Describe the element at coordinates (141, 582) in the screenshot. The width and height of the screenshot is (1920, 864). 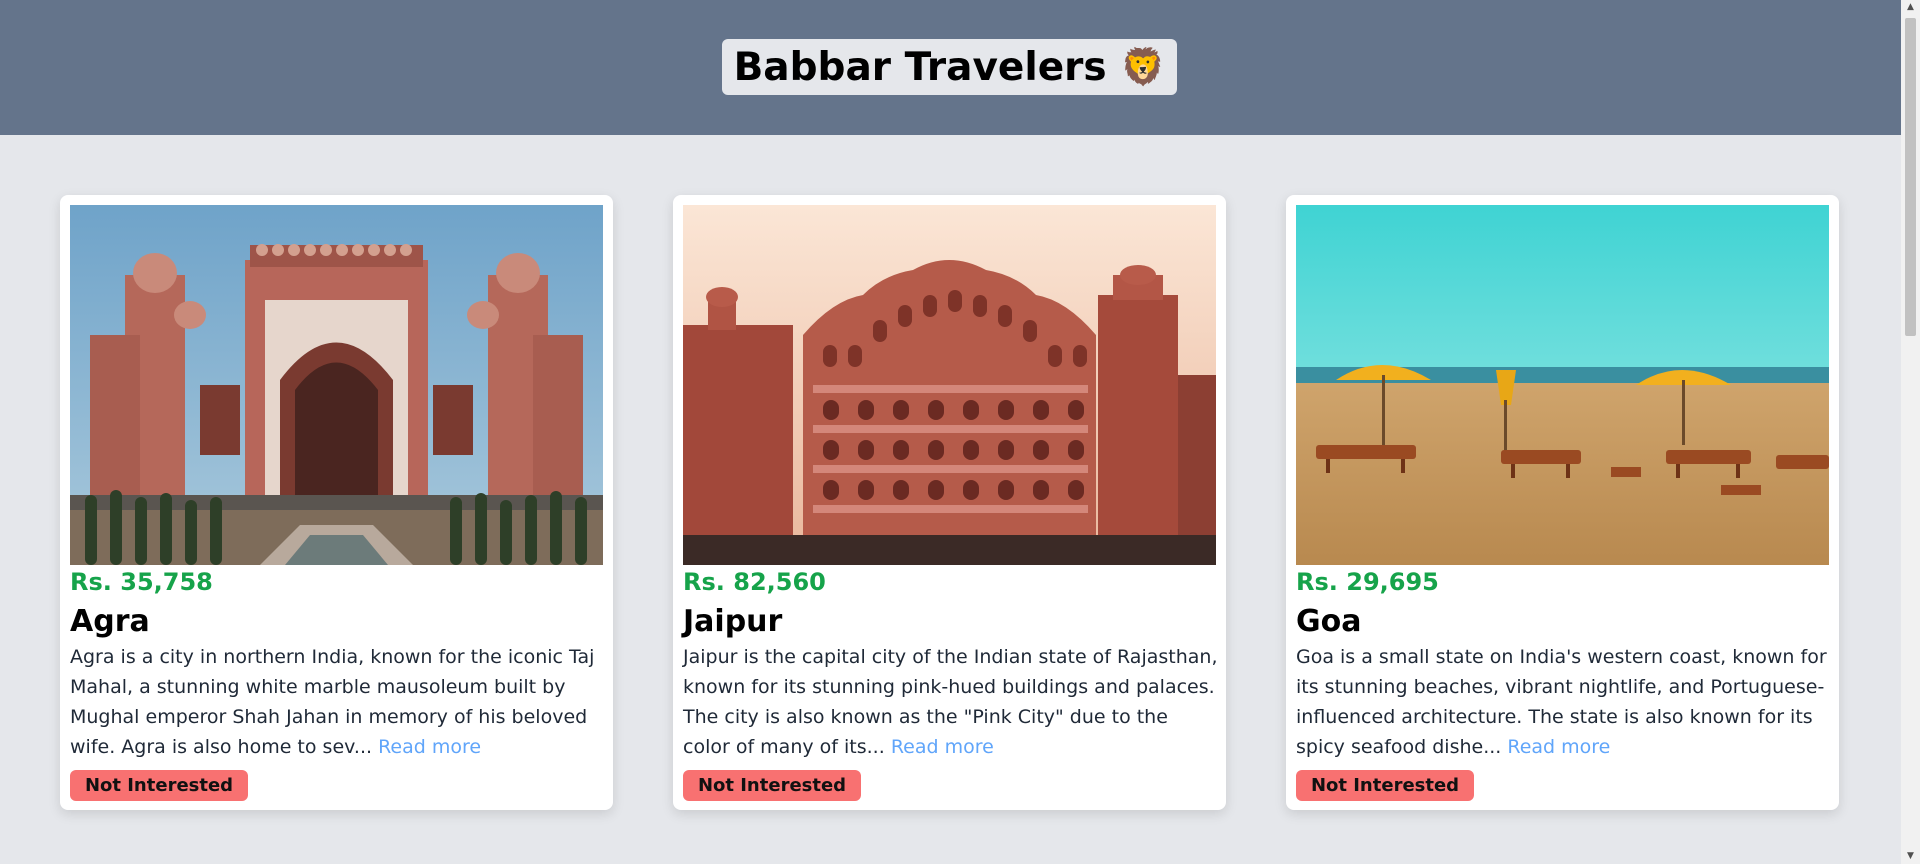
I see `tour-price: Rs. 35,758` at that location.